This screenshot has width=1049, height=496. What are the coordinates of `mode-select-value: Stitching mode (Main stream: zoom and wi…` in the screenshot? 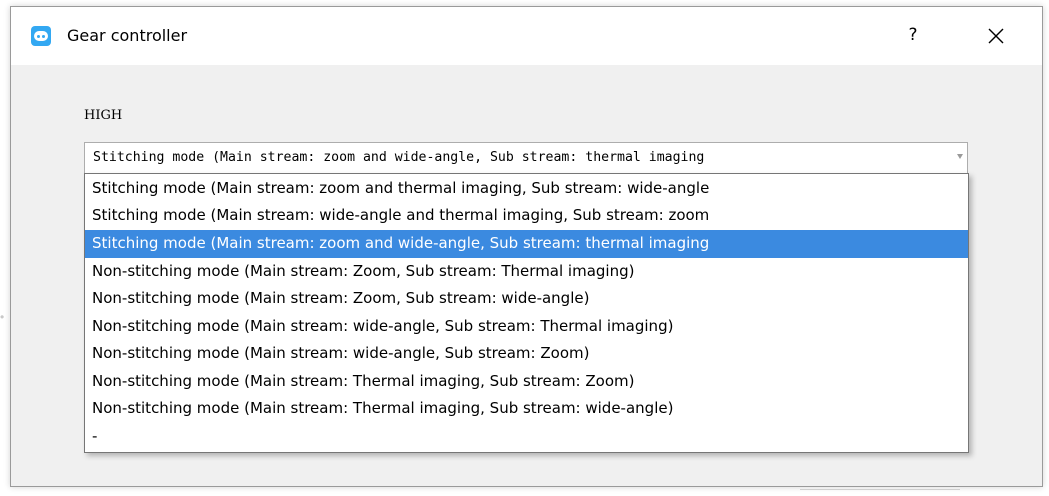 It's located at (399, 157).